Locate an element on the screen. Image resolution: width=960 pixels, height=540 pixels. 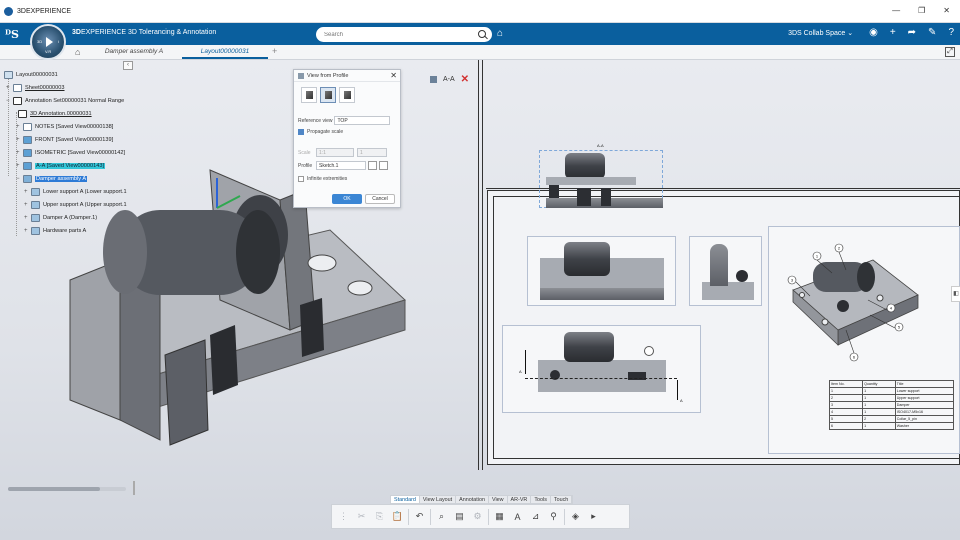
home-icon: ⌂ is located at coordinates (77, 52).